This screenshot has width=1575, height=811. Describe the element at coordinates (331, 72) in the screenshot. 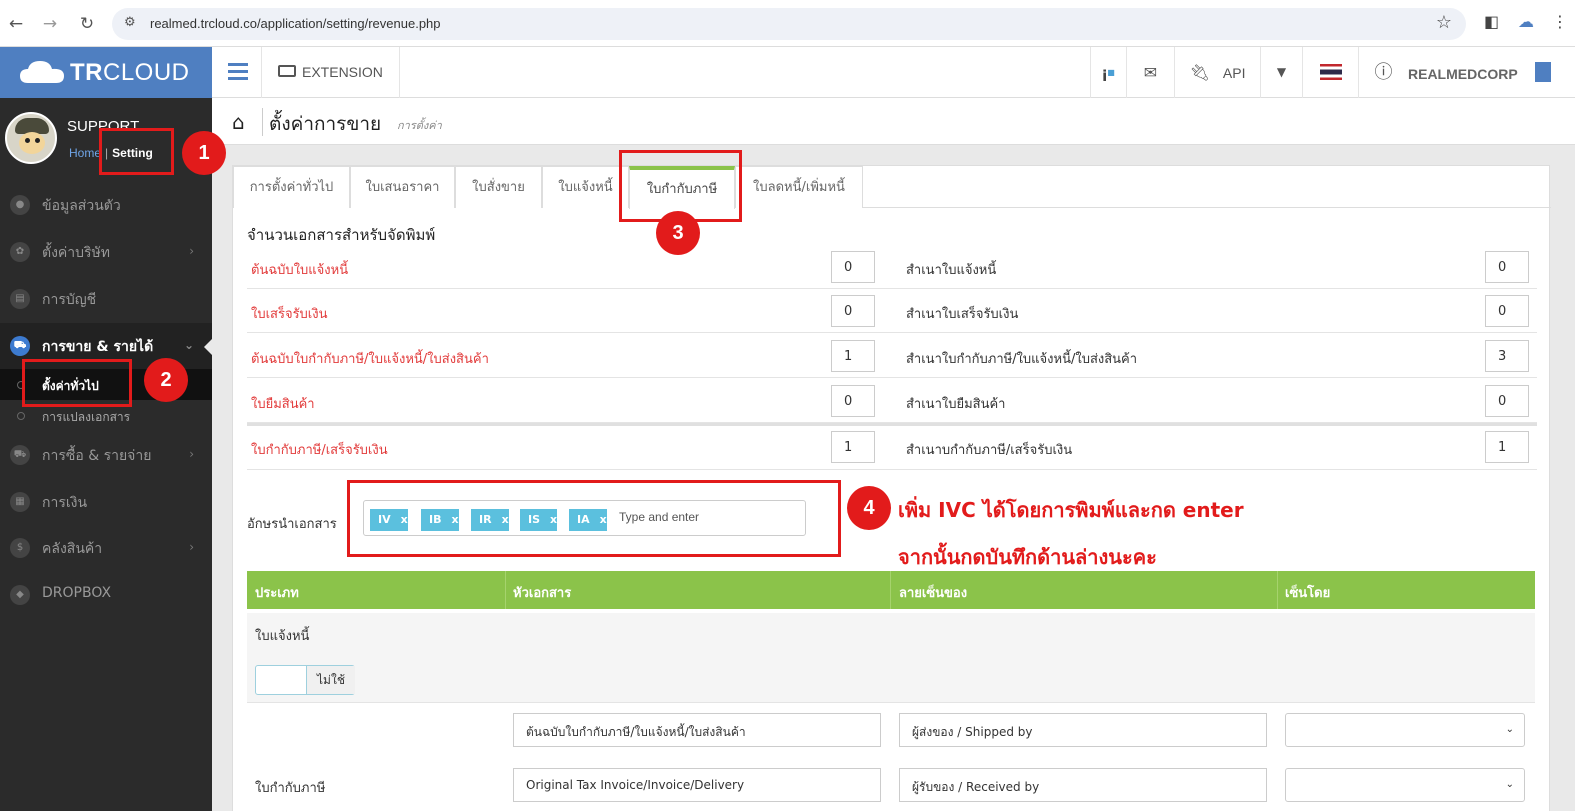

I see `extension-button: EXTENSION` at that location.